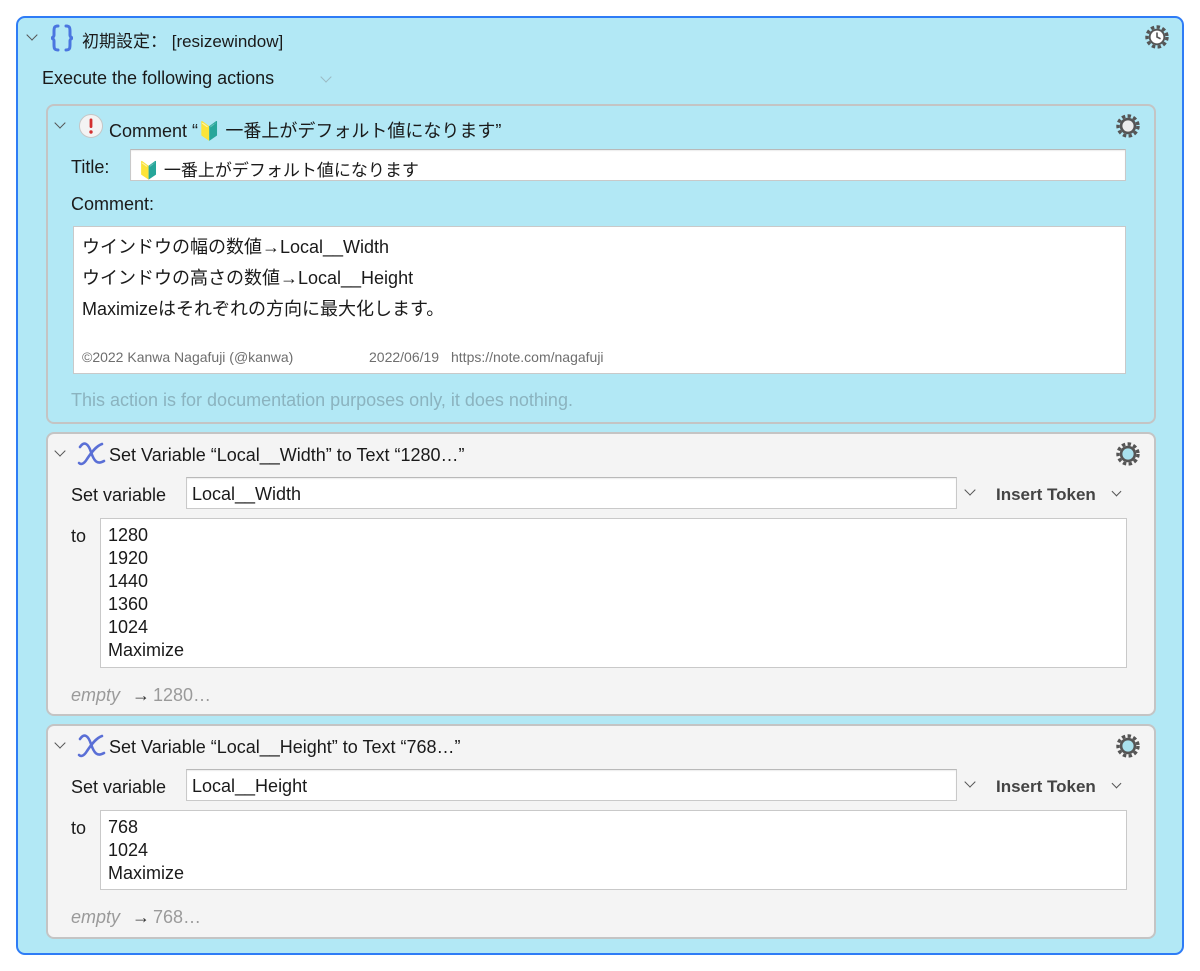 The width and height of the screenshot is (1200, 971). Describe the element at coordinates (188, 357) in the screenshot. I see `comment-credit: ©2022 Kanwa Nagafuji (@kanwa)` at that location.